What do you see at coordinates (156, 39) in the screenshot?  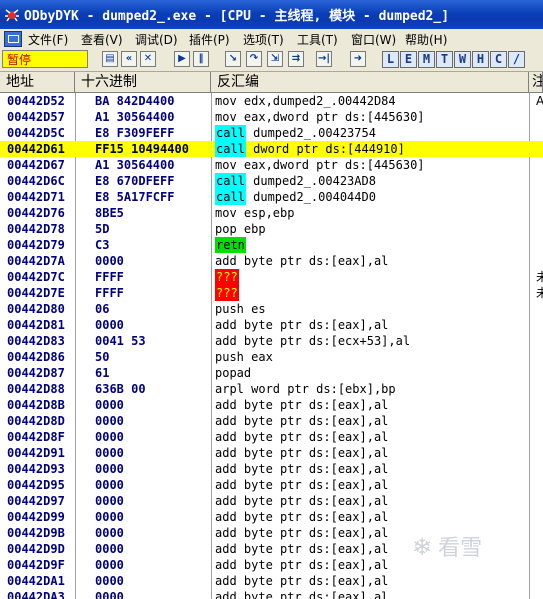 I see `menu-debug: 调试(D)` at bounding box center [156, 39].